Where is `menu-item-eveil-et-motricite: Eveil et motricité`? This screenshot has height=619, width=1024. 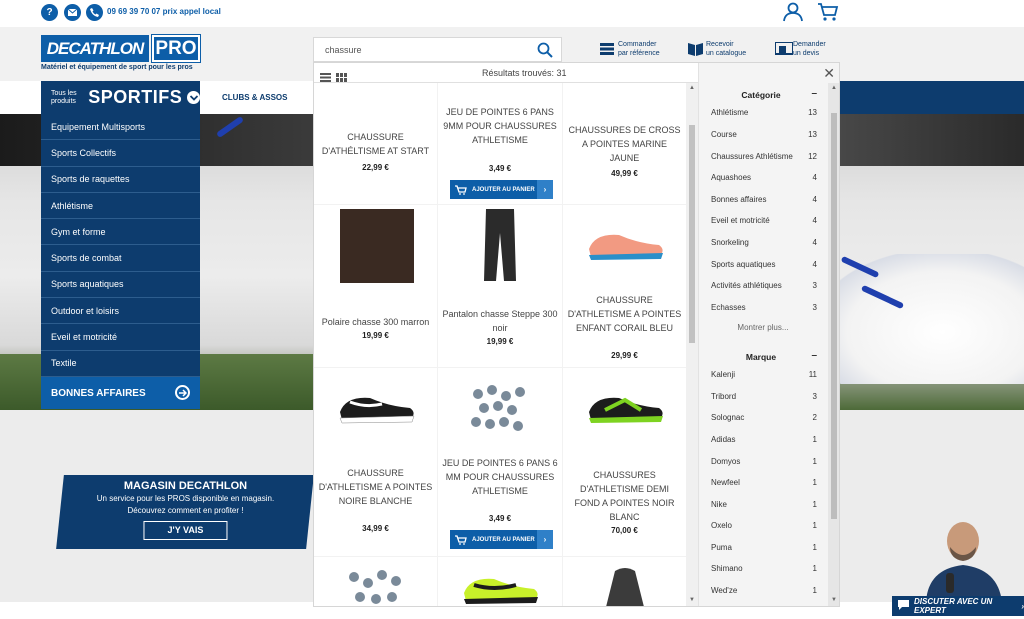 menu-item-eveil-et-motricite: Eveil et motricité is located at coordinates (120, 337).